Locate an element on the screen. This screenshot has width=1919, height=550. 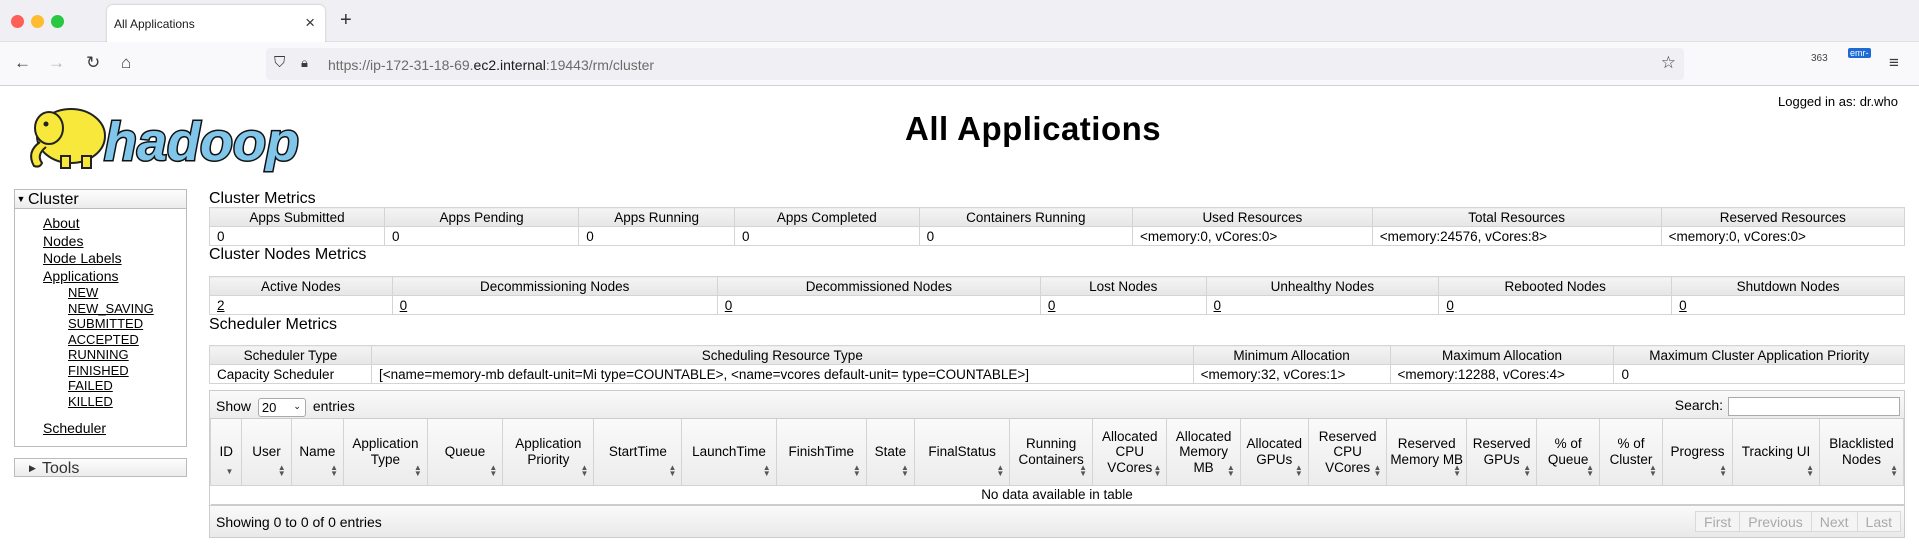
nodes_metrics-link-unhealthy-nodes: 0 is located at coordinates (1218, 305).